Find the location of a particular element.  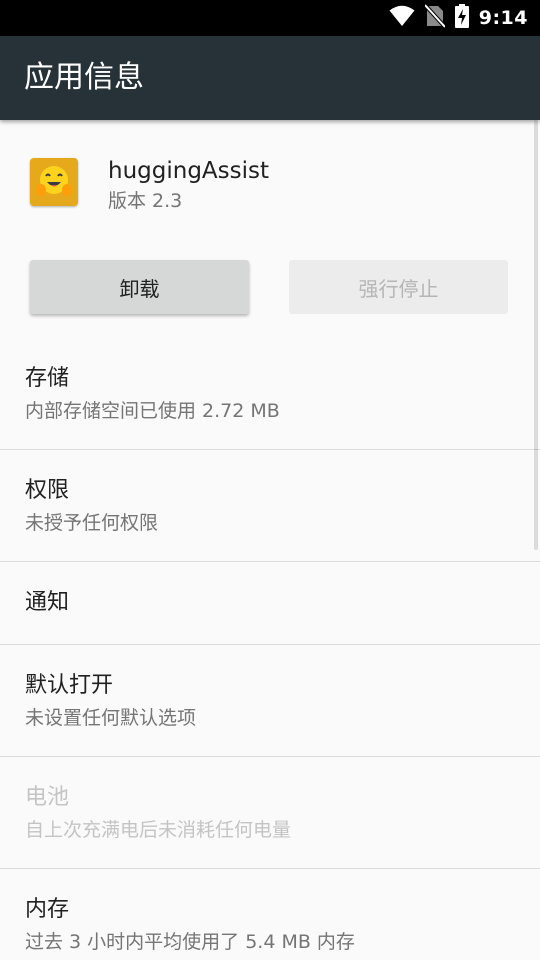

pref-summary: 自上次充满电后未消耗任何电量 is located at coordinates (158, 830).